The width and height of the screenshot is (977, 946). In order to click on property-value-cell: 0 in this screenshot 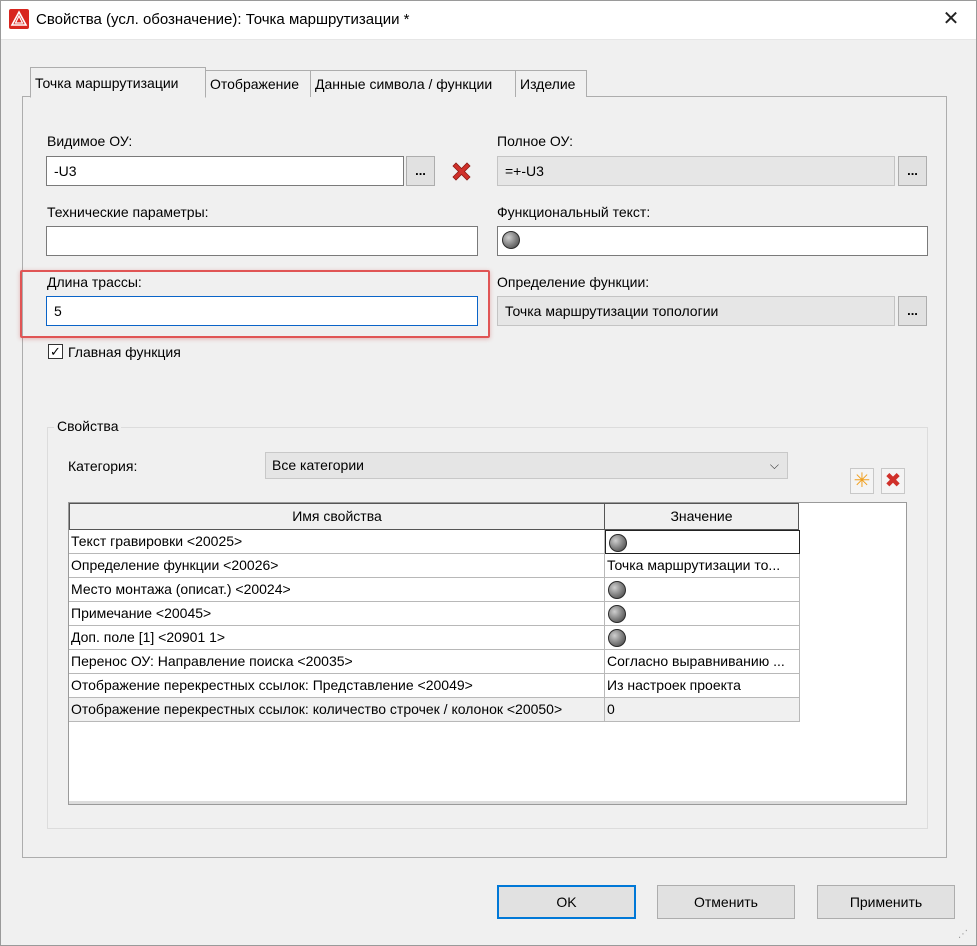, I will do `click(702, 710)`.